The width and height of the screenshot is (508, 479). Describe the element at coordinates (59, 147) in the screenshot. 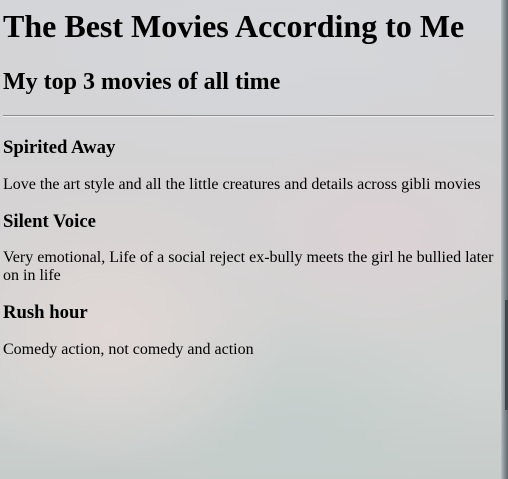

I see `movie-title: Spirited Away` at that location.